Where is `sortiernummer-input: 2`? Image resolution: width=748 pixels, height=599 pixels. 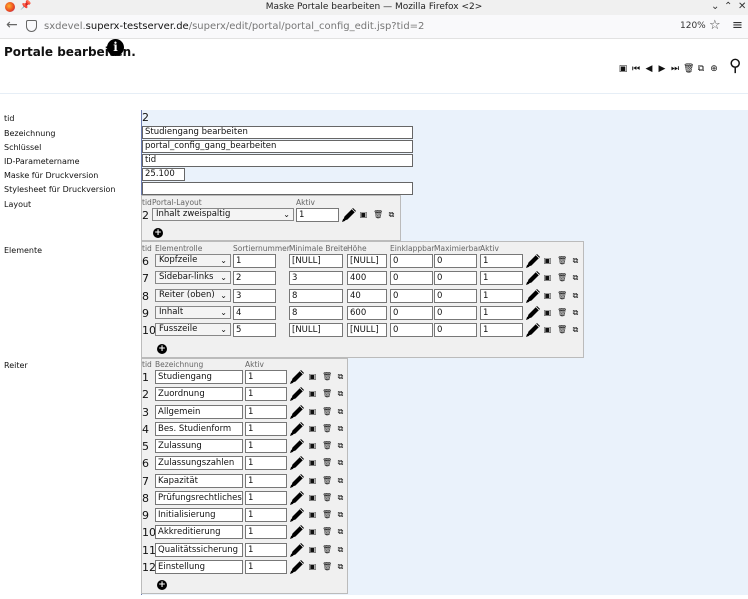
sortiernummer-input: 2 is located at coordinates (254, 278).